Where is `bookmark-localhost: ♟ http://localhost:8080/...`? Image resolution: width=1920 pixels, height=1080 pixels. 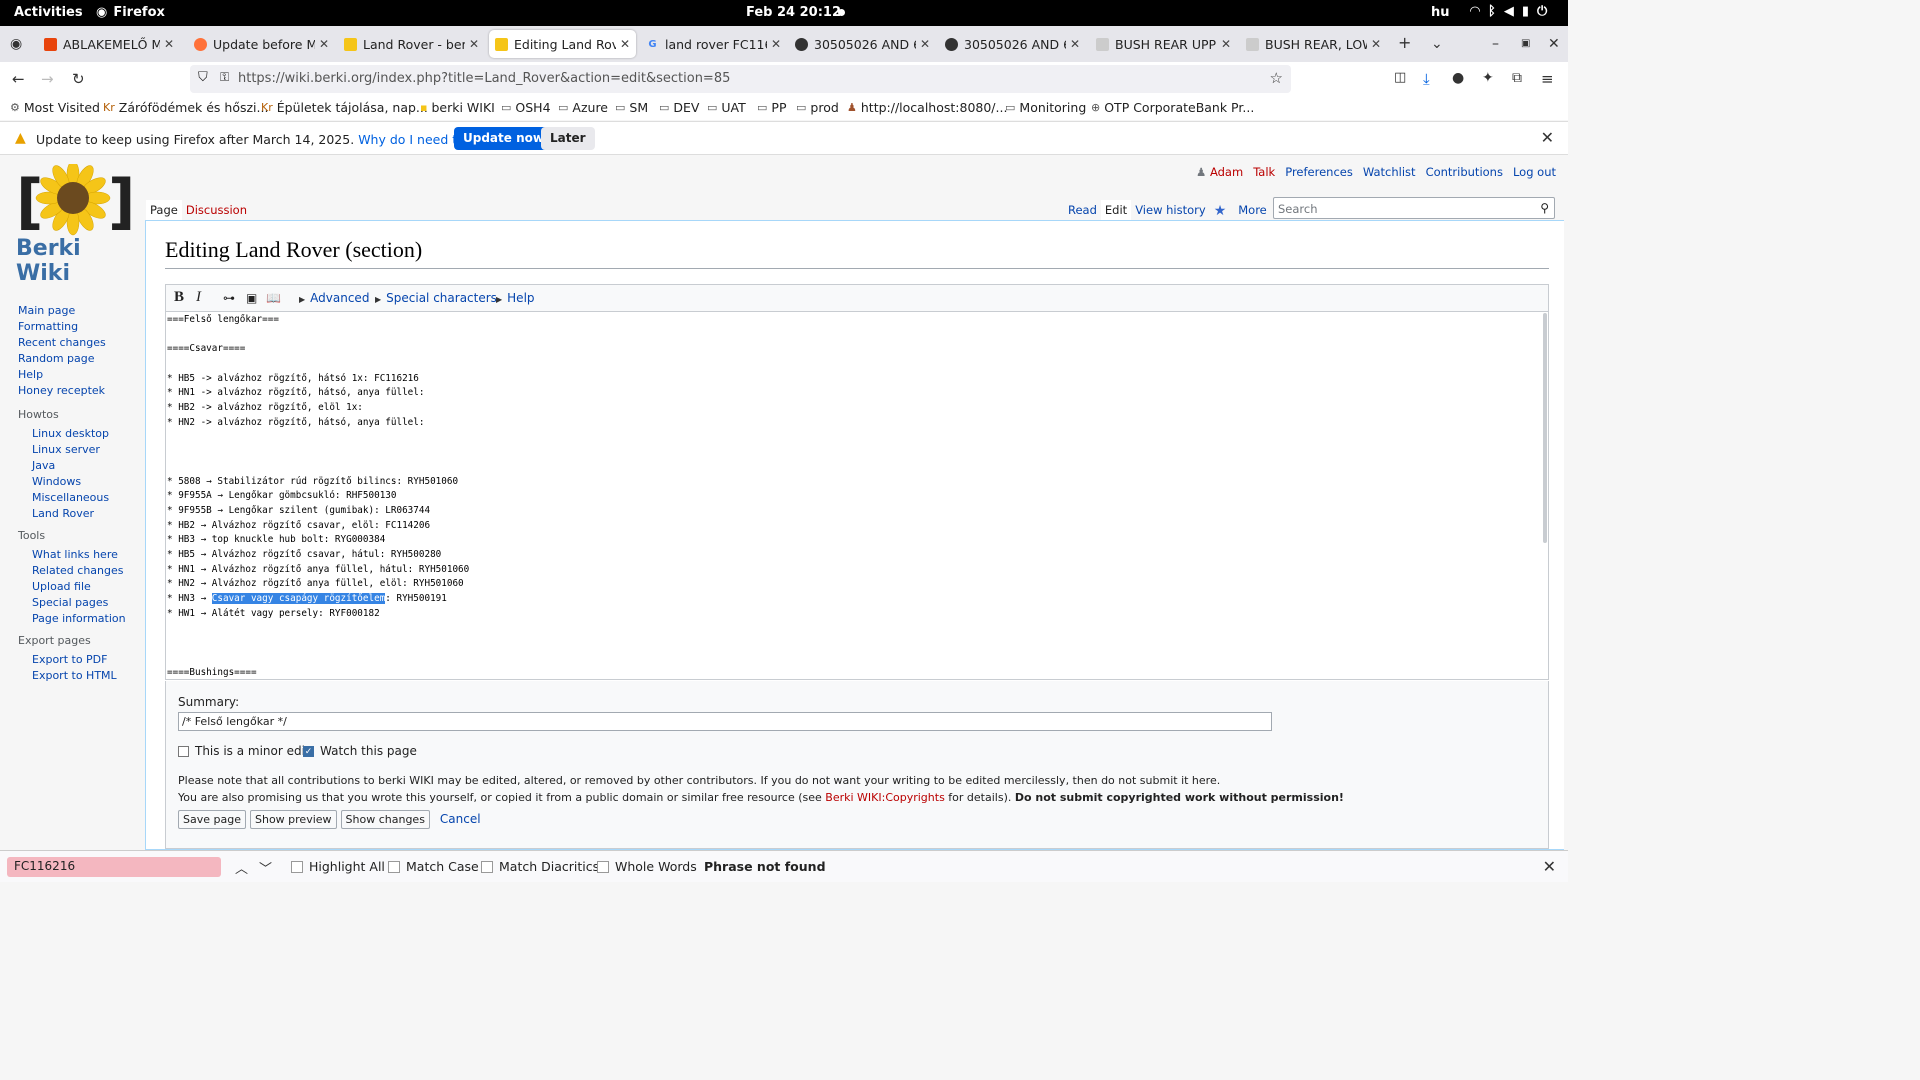
bookmark-localhost: ♟ http://localhost:8080/... is located at coordinates (927, 107).